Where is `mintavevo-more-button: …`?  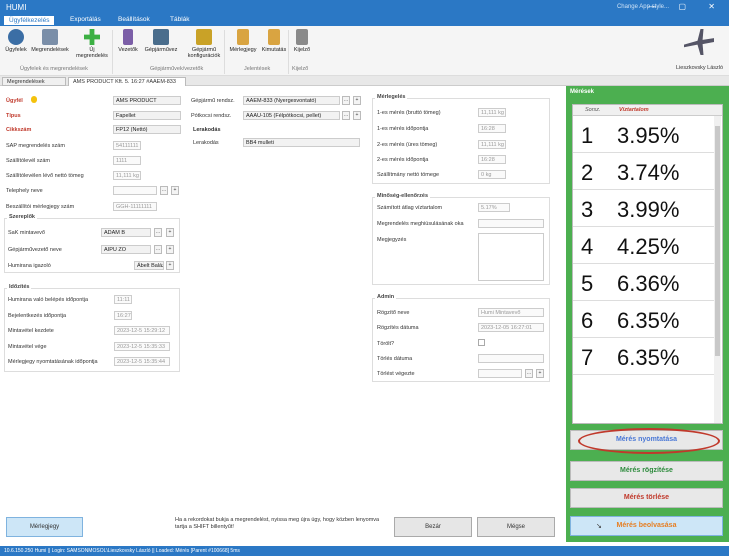
mintavevo-more-button: … is located at coordinates (158, 232).